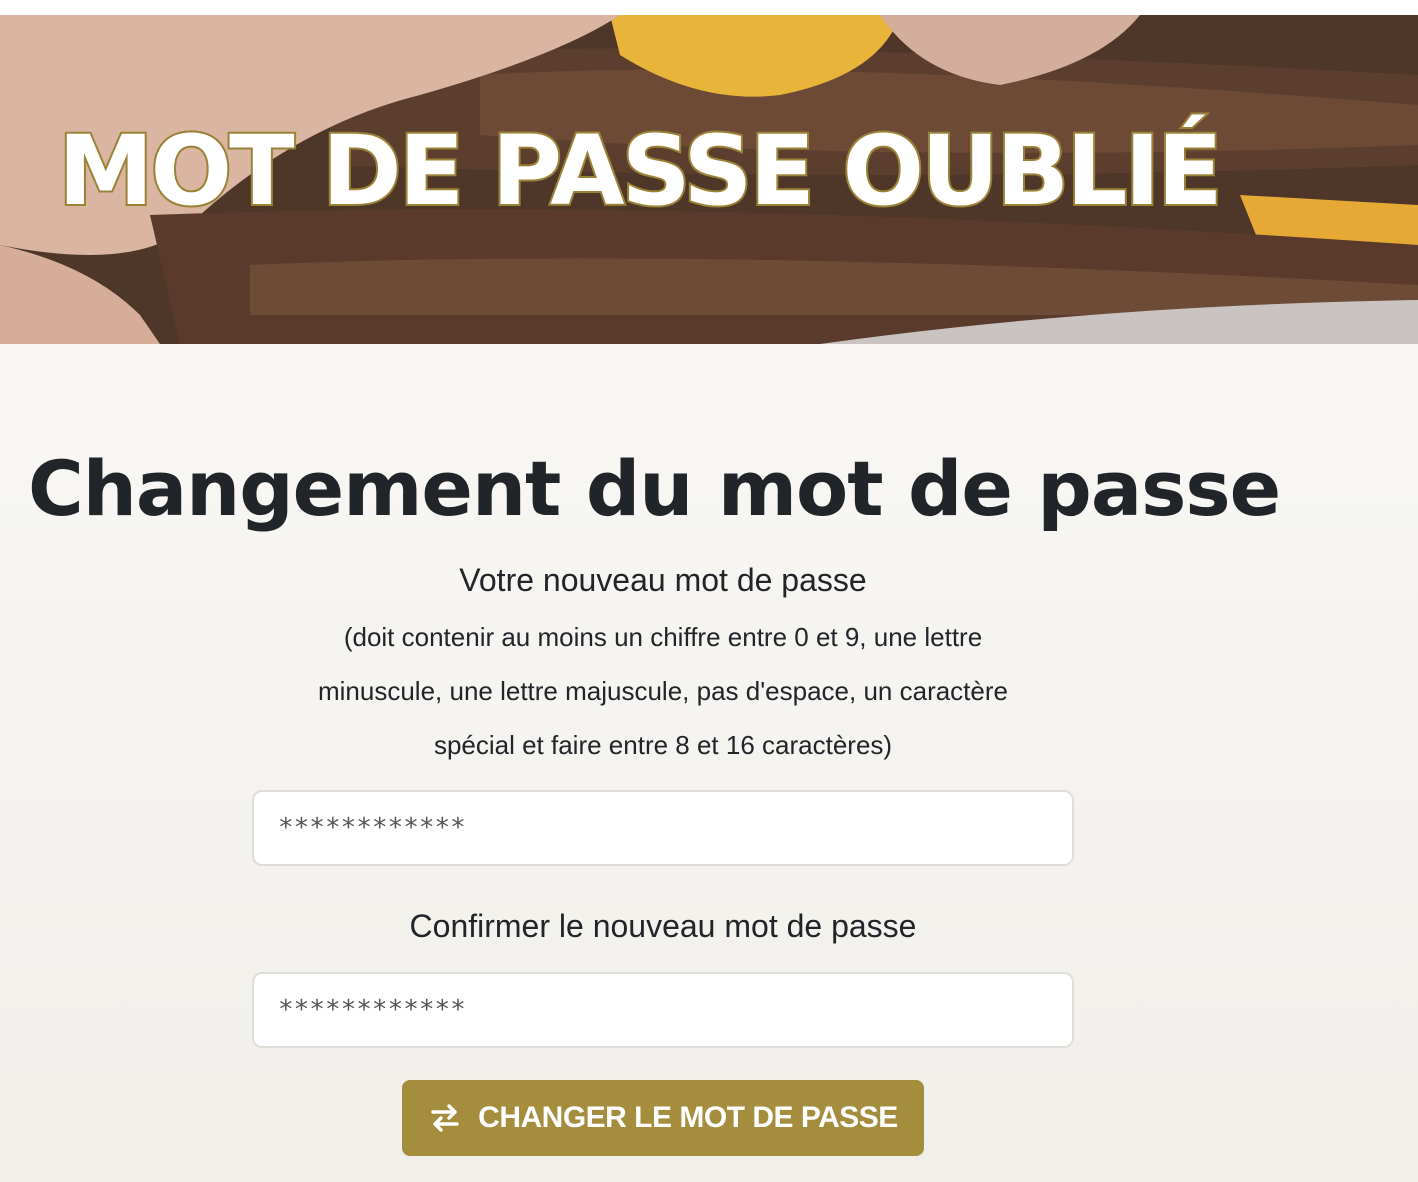  What do you see at coordinates (663, 580) in the screenshot?
I see `new-password-label: Votre nouveau mot de passe` at bounding box center [663, 580].